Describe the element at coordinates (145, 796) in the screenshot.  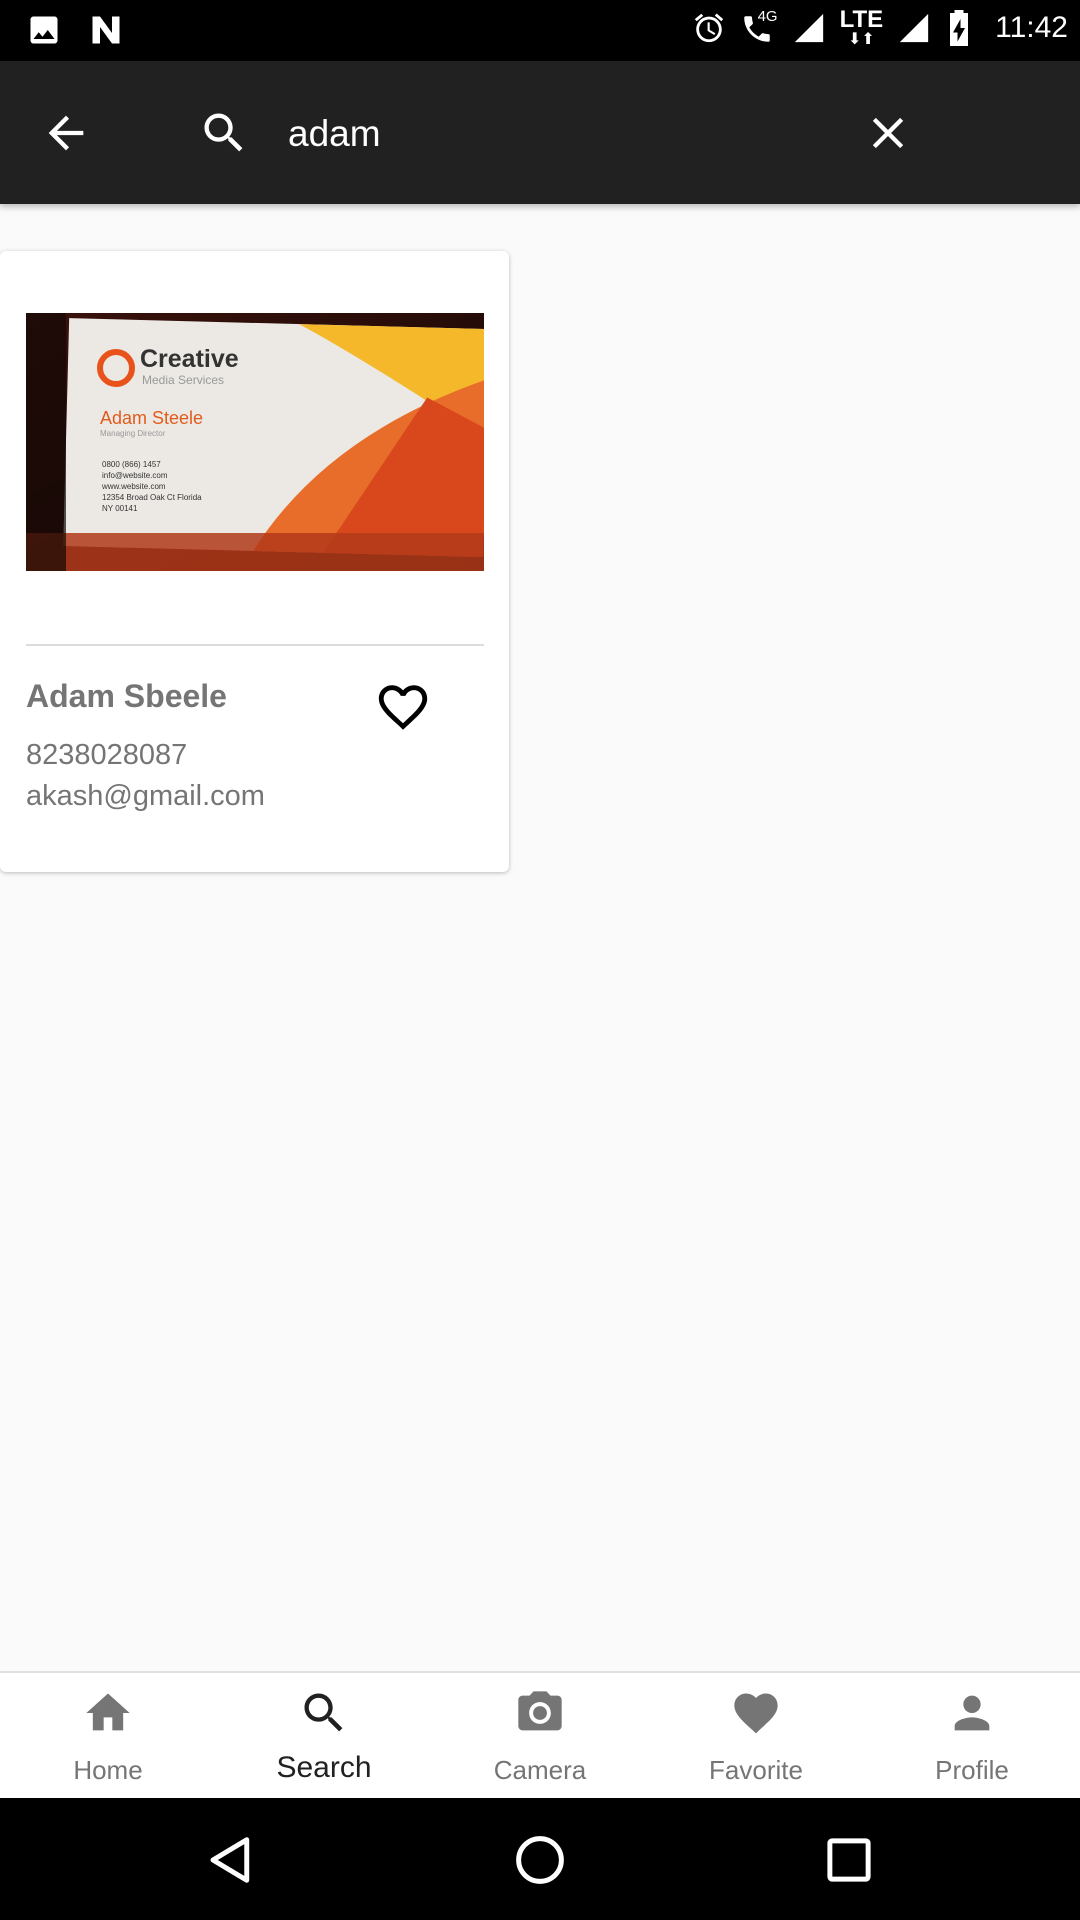
I see `contact-email: akash@gmail.com` at that location.